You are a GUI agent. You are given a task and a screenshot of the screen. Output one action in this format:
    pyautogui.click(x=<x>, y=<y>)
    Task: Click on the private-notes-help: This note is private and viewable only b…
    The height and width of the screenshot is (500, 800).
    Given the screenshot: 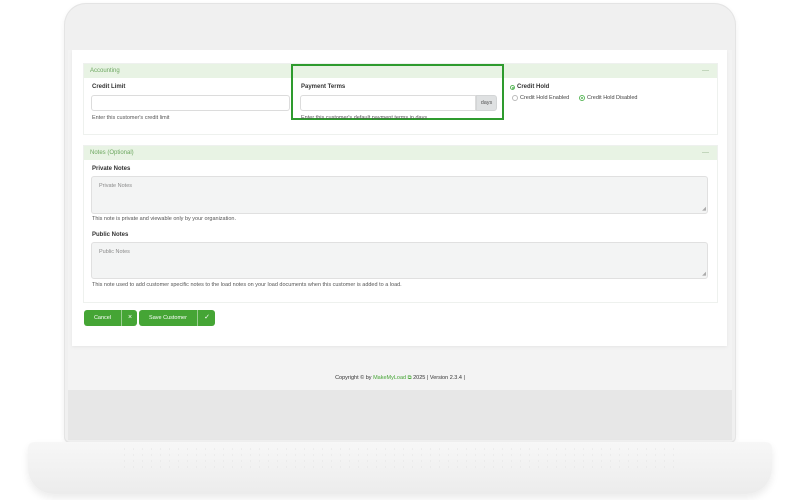 What is the action you would take?
    pyautogui.click(x=164, y=219)
    